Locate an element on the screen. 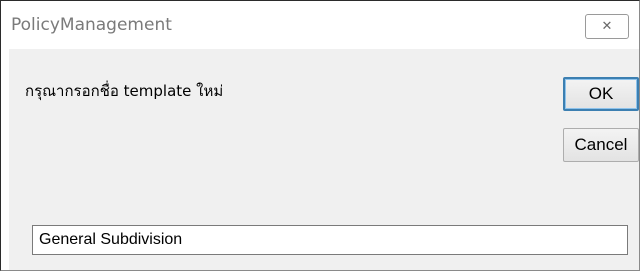  ok-button: OK is located at coordinates (601, 94).